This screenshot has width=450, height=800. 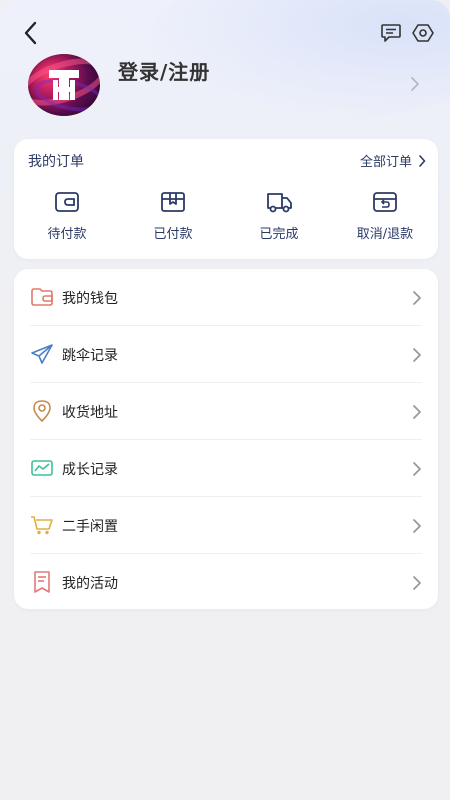 I want to click on menu-item-wallet: 我的钱包, so click(x=226, y=297).